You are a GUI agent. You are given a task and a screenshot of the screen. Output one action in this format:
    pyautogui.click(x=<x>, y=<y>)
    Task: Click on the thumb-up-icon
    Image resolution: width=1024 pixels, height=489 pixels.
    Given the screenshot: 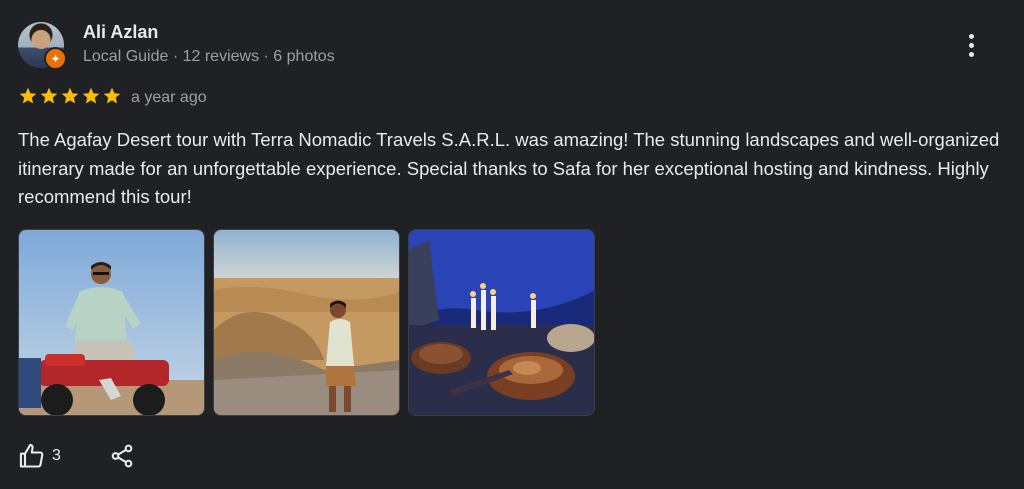 What is the action you would take?
    pyautogui.click(x=31, y=455)
    